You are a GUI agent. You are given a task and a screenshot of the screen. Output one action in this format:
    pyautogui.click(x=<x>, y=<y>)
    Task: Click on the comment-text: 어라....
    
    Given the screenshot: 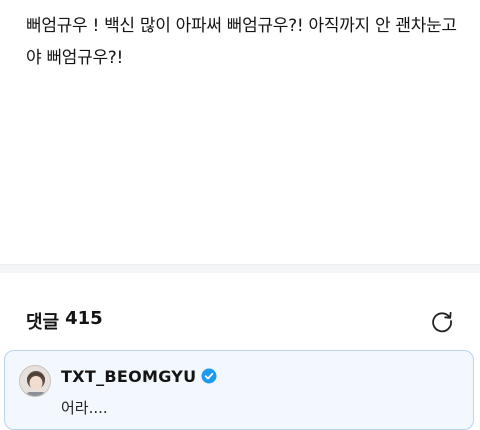 What is the action you would take?
    pyautogui.click(x=84, y=408)
    